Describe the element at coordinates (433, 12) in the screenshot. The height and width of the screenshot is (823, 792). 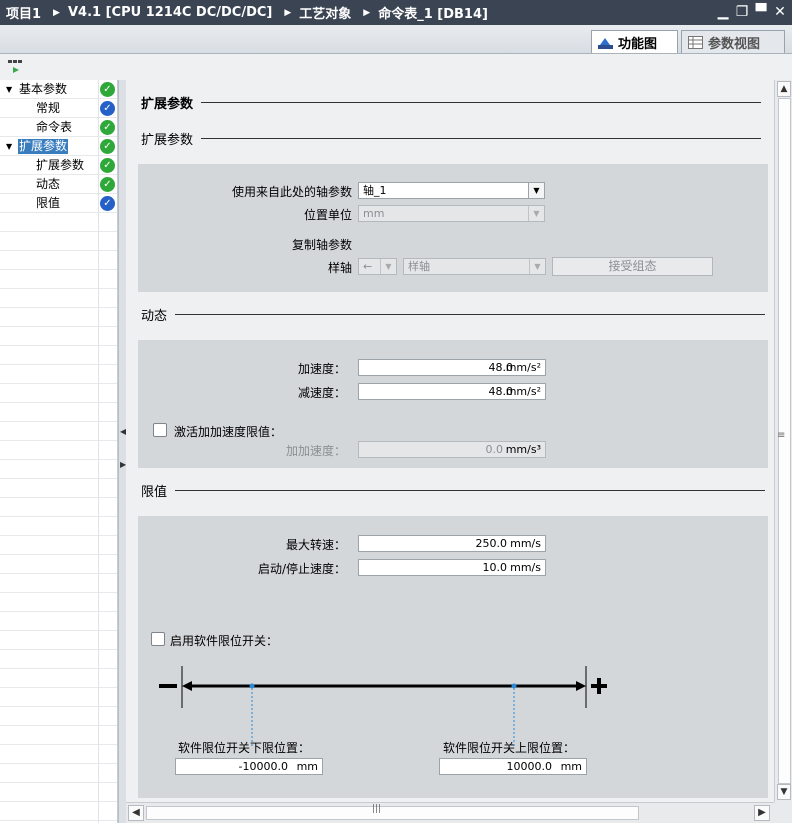
I see `breadcrumb-command-table: 命令表_1 [DB14]` at that location.